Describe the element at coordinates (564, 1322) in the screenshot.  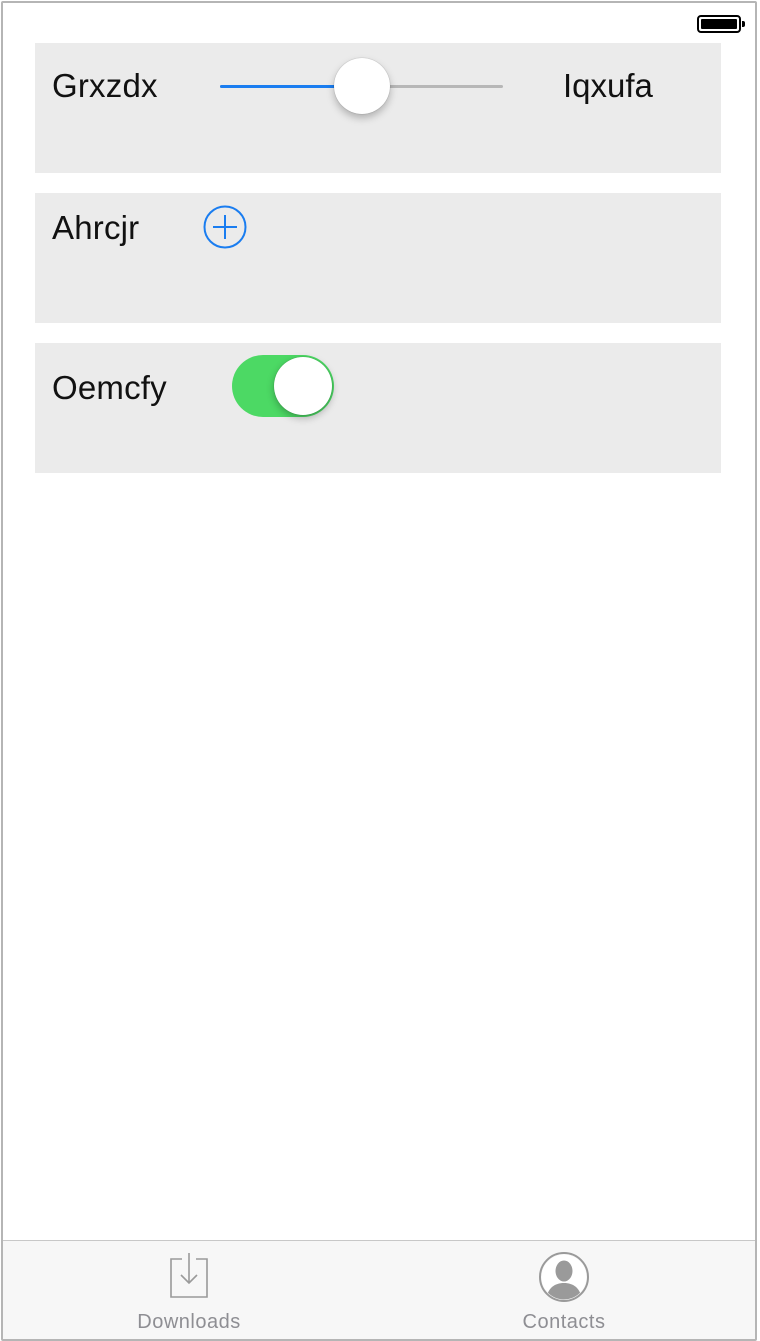
I see `tab-contacts-label: Contacts` at that location.